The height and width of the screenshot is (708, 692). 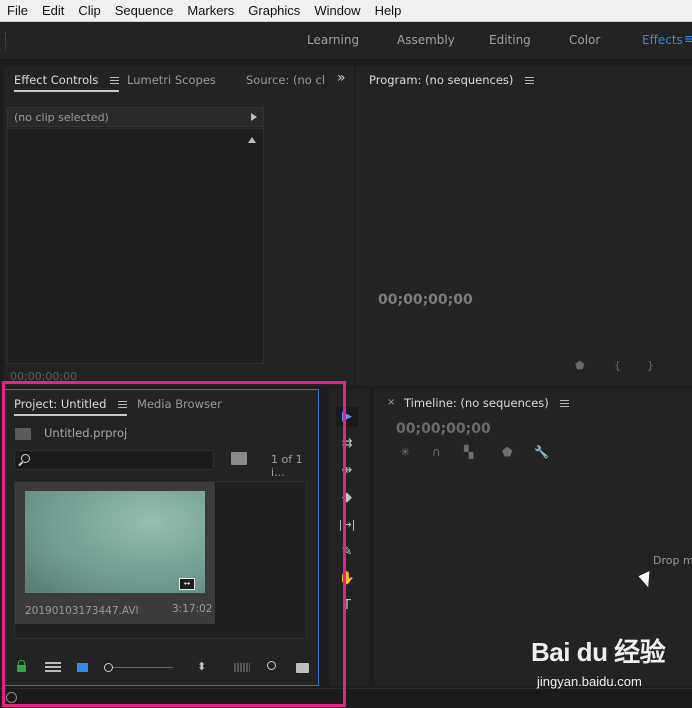 I want to click on slip-tool-icon: |↔|, so click(x=347, y=525).